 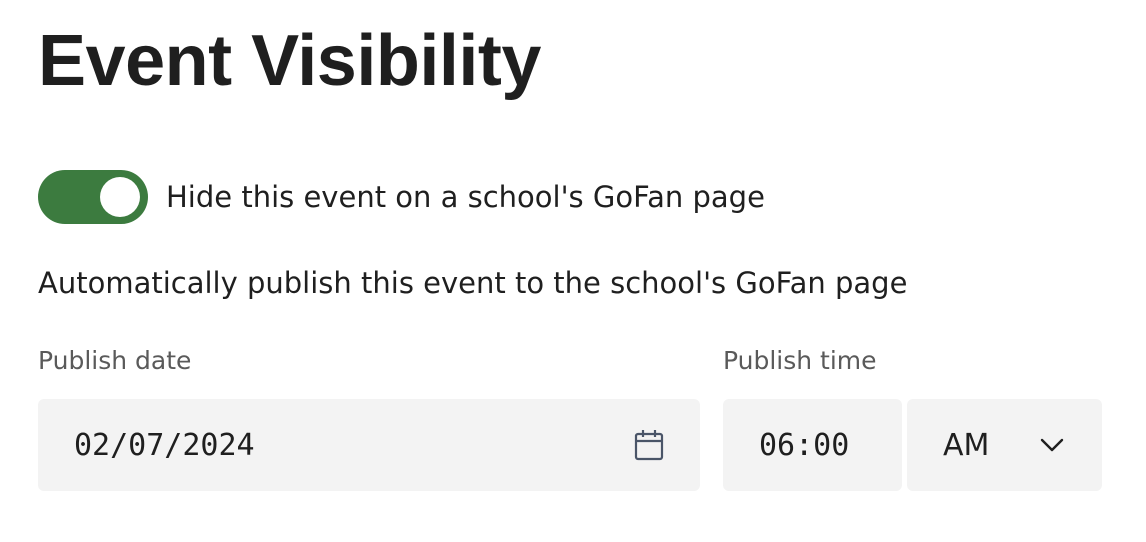 I want to click on publish-date-value: 02/07/2024, so click(x=164, y=445).